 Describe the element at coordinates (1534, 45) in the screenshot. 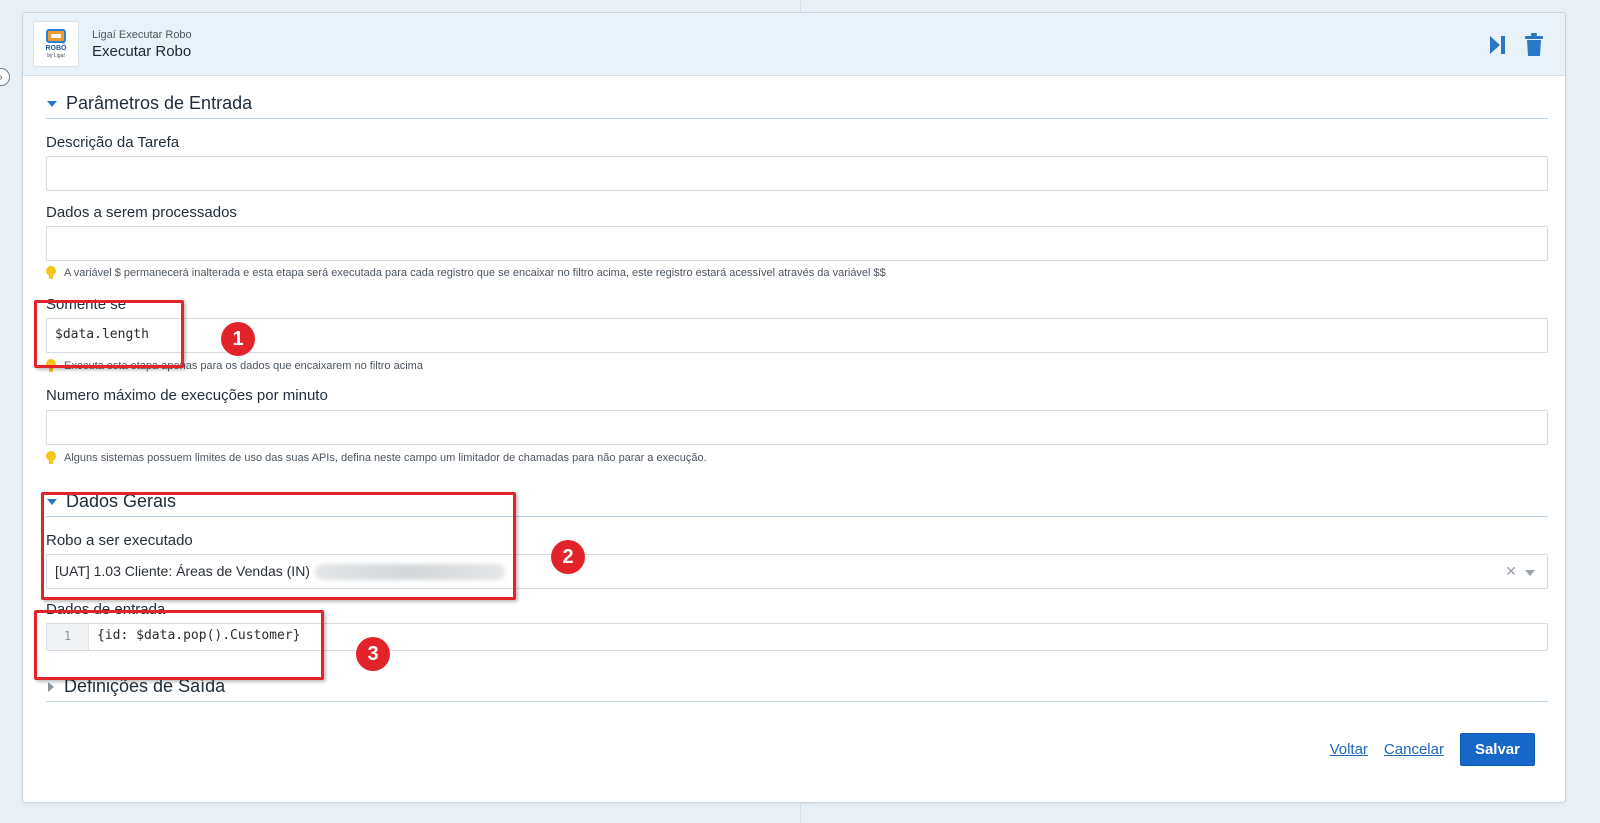

I see `trash-icon` at that location.